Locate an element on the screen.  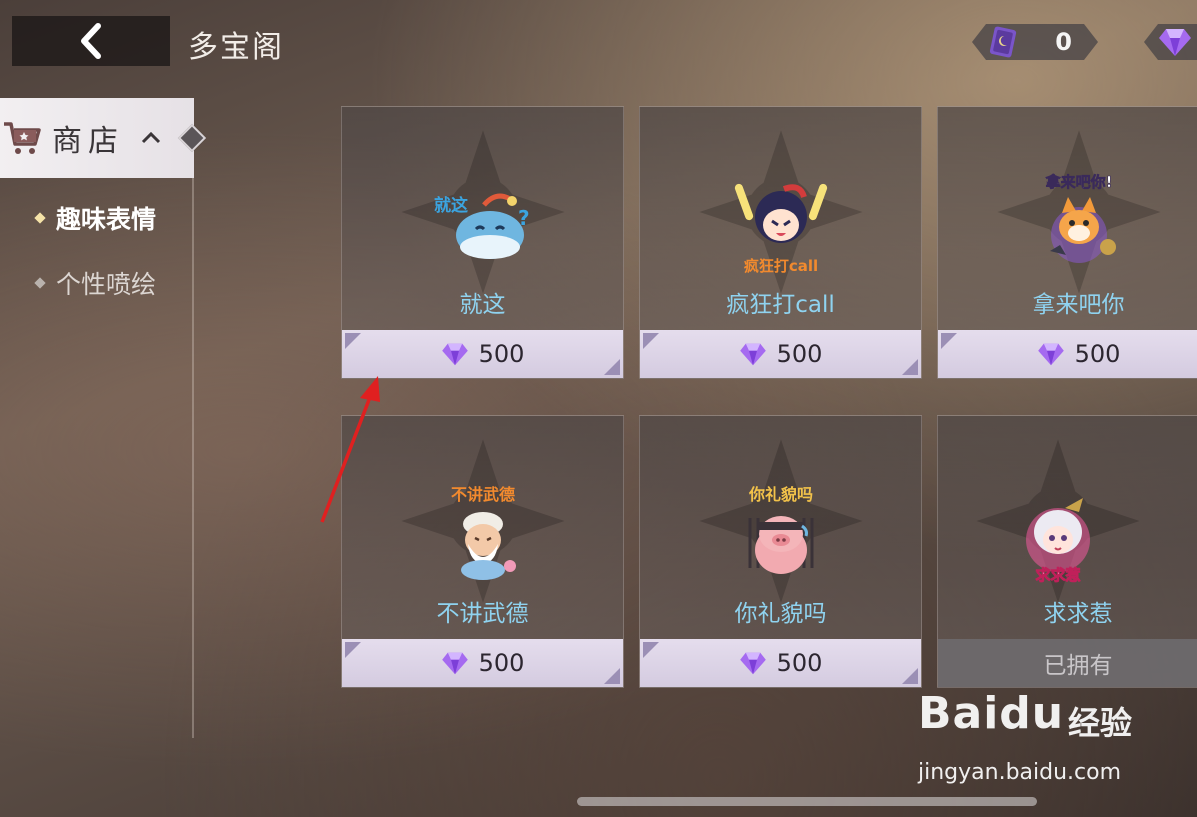
baidu-watermark: Baidu 经验 jingyan.baidu.com is located at coordinates (1028, 740).